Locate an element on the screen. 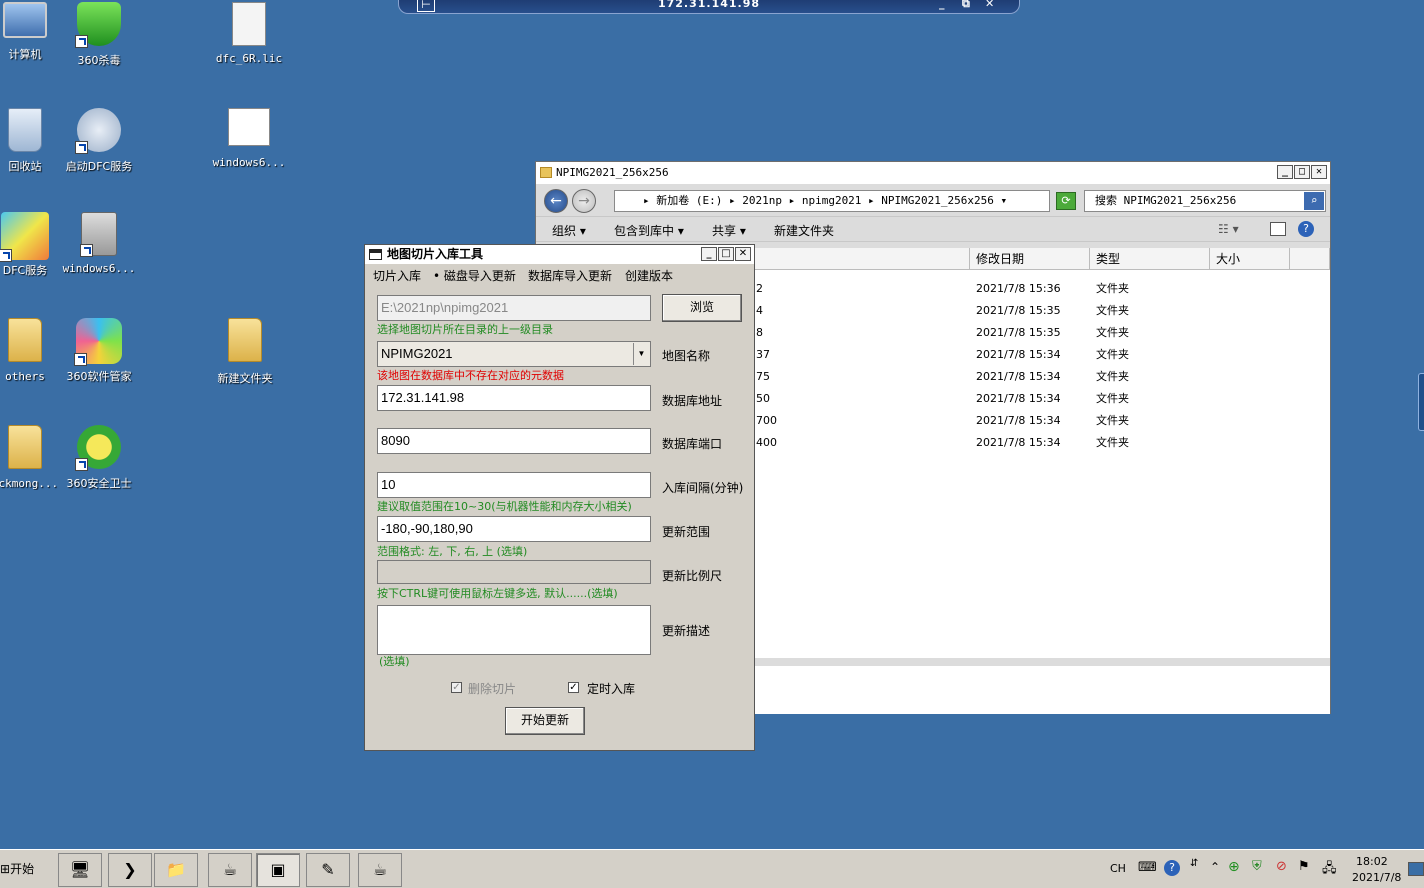 The image size is (1424, 888). explorer-title: NPIMG2021_256x256 is located at coordinates (612, 172).